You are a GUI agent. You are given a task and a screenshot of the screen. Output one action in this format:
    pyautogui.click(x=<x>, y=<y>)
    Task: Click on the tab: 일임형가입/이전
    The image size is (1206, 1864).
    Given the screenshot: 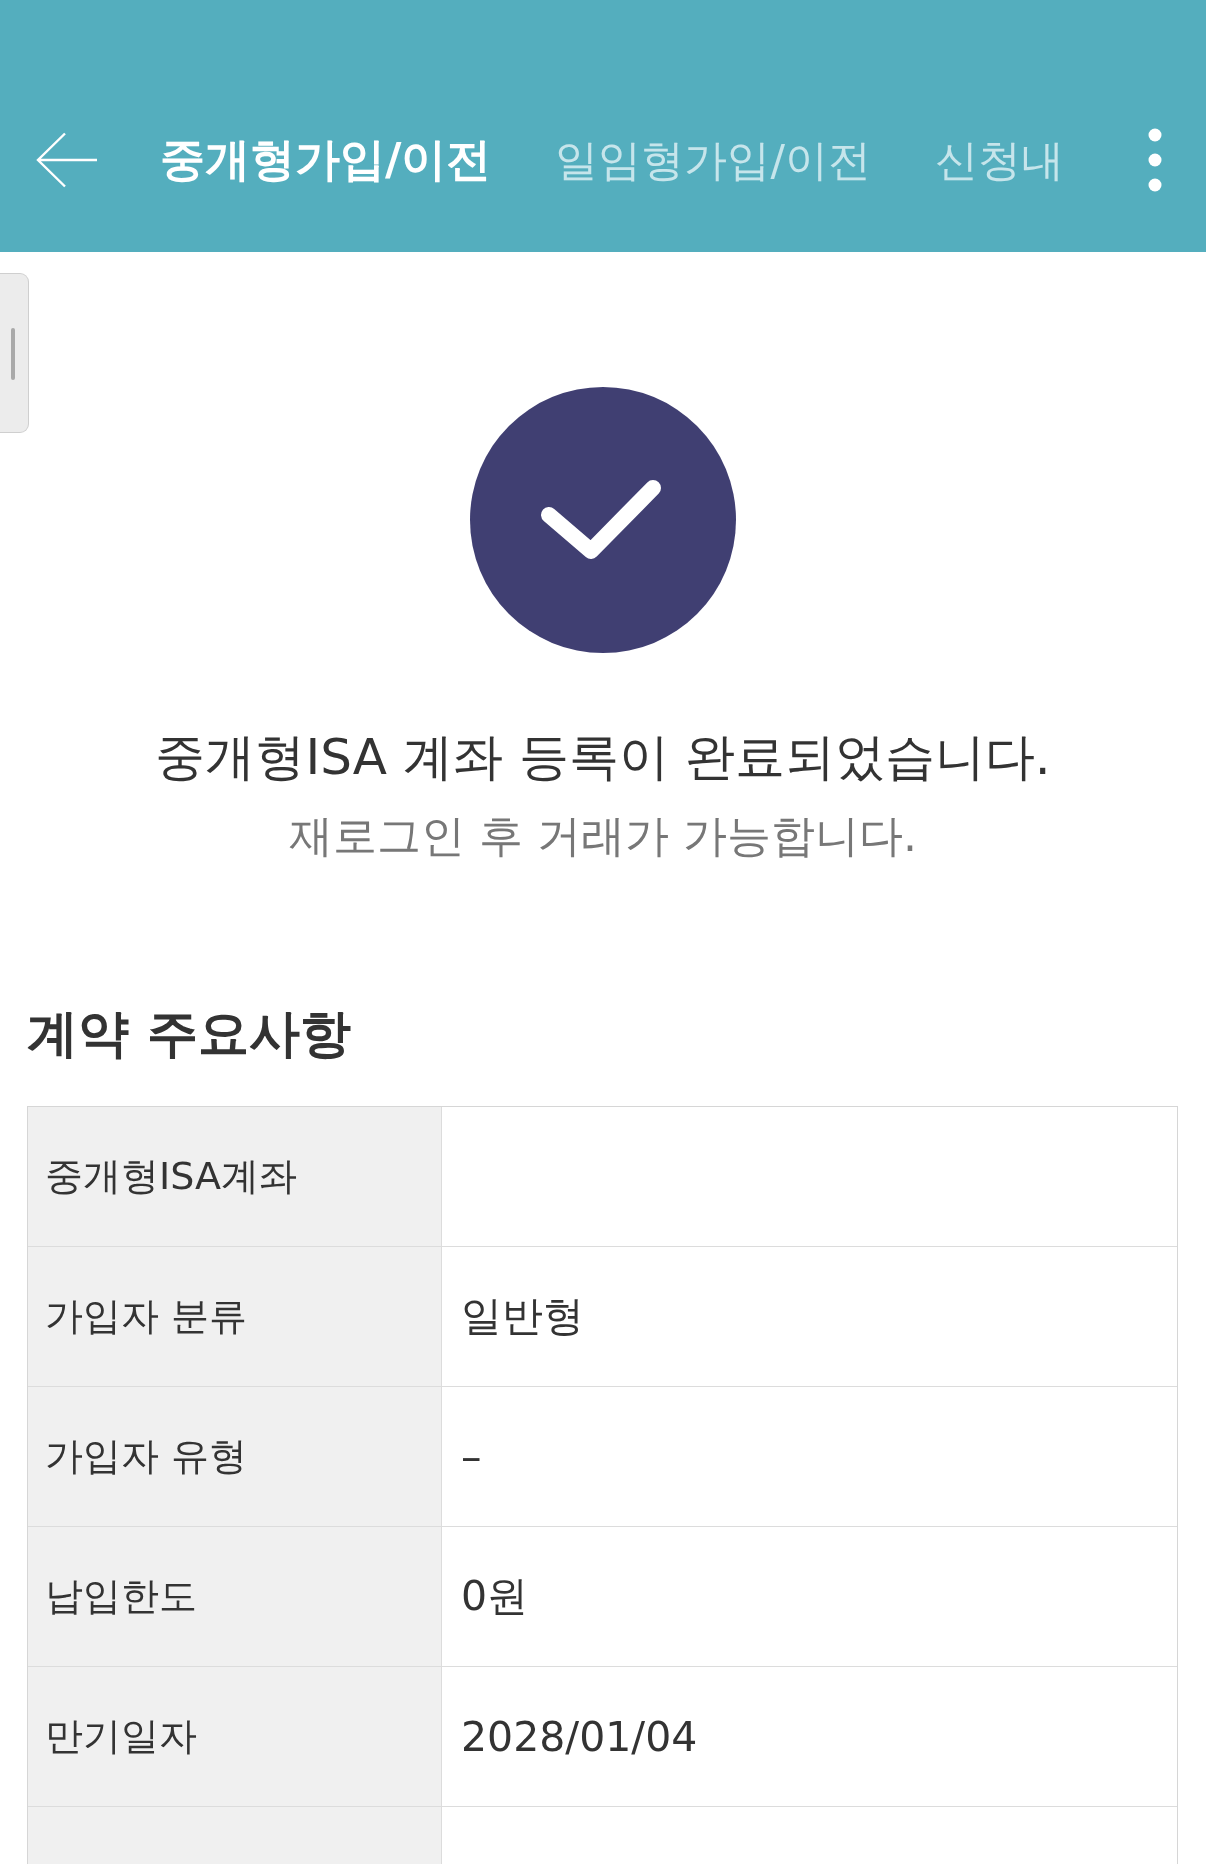 What is the action you would take?
    pyautogui.click(x=713, y=160)
    